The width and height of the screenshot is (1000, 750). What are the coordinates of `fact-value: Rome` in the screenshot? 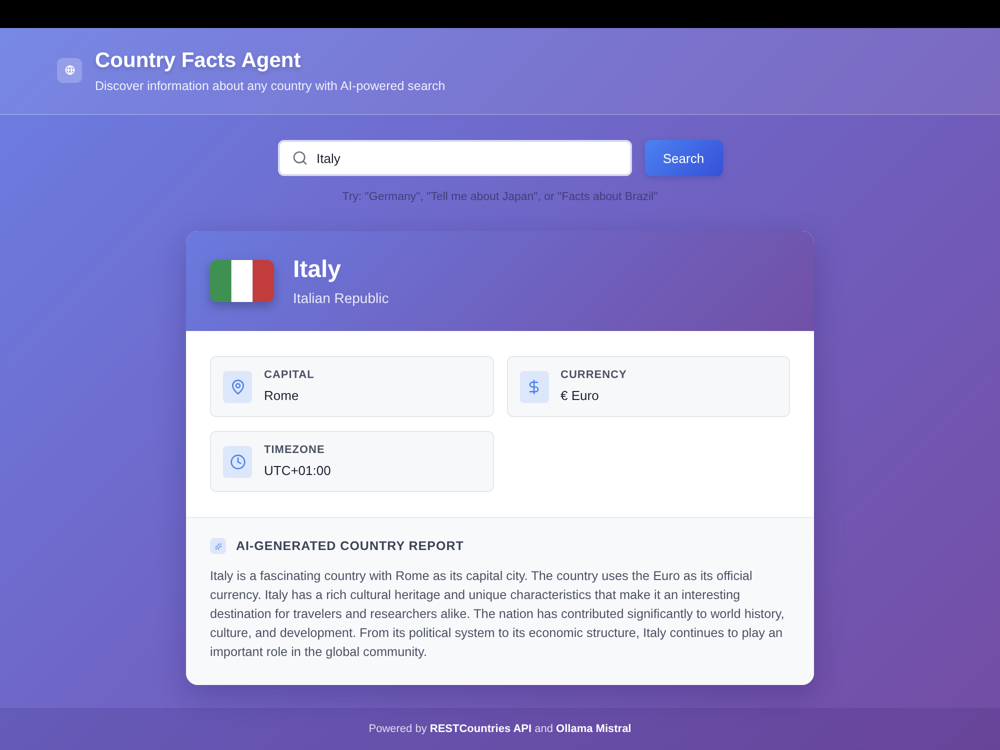 It's located at (282, 396).